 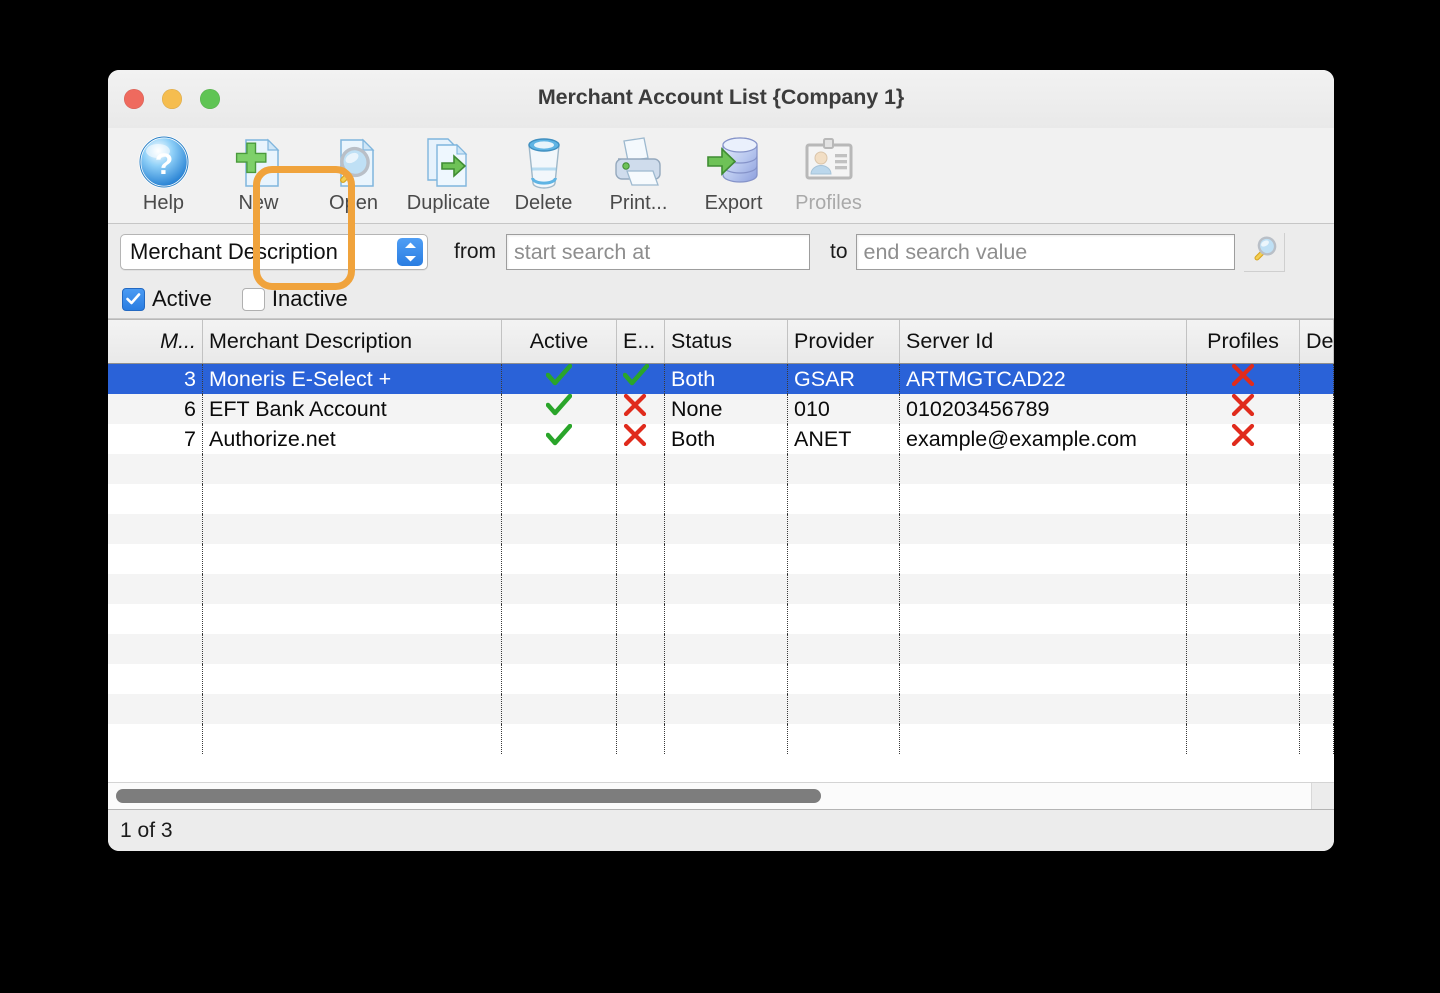 What do you see at coordinates (1243, 341) in the screenshot?
I see `column-header-profiles: Profiles` at bounding box center [1243, 341].